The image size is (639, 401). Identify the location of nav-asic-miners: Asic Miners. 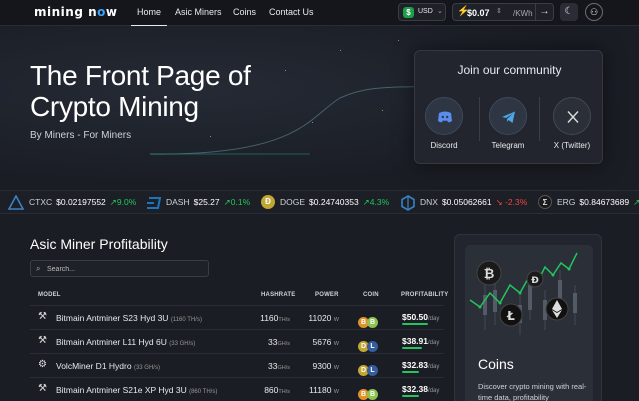
(198, 12).